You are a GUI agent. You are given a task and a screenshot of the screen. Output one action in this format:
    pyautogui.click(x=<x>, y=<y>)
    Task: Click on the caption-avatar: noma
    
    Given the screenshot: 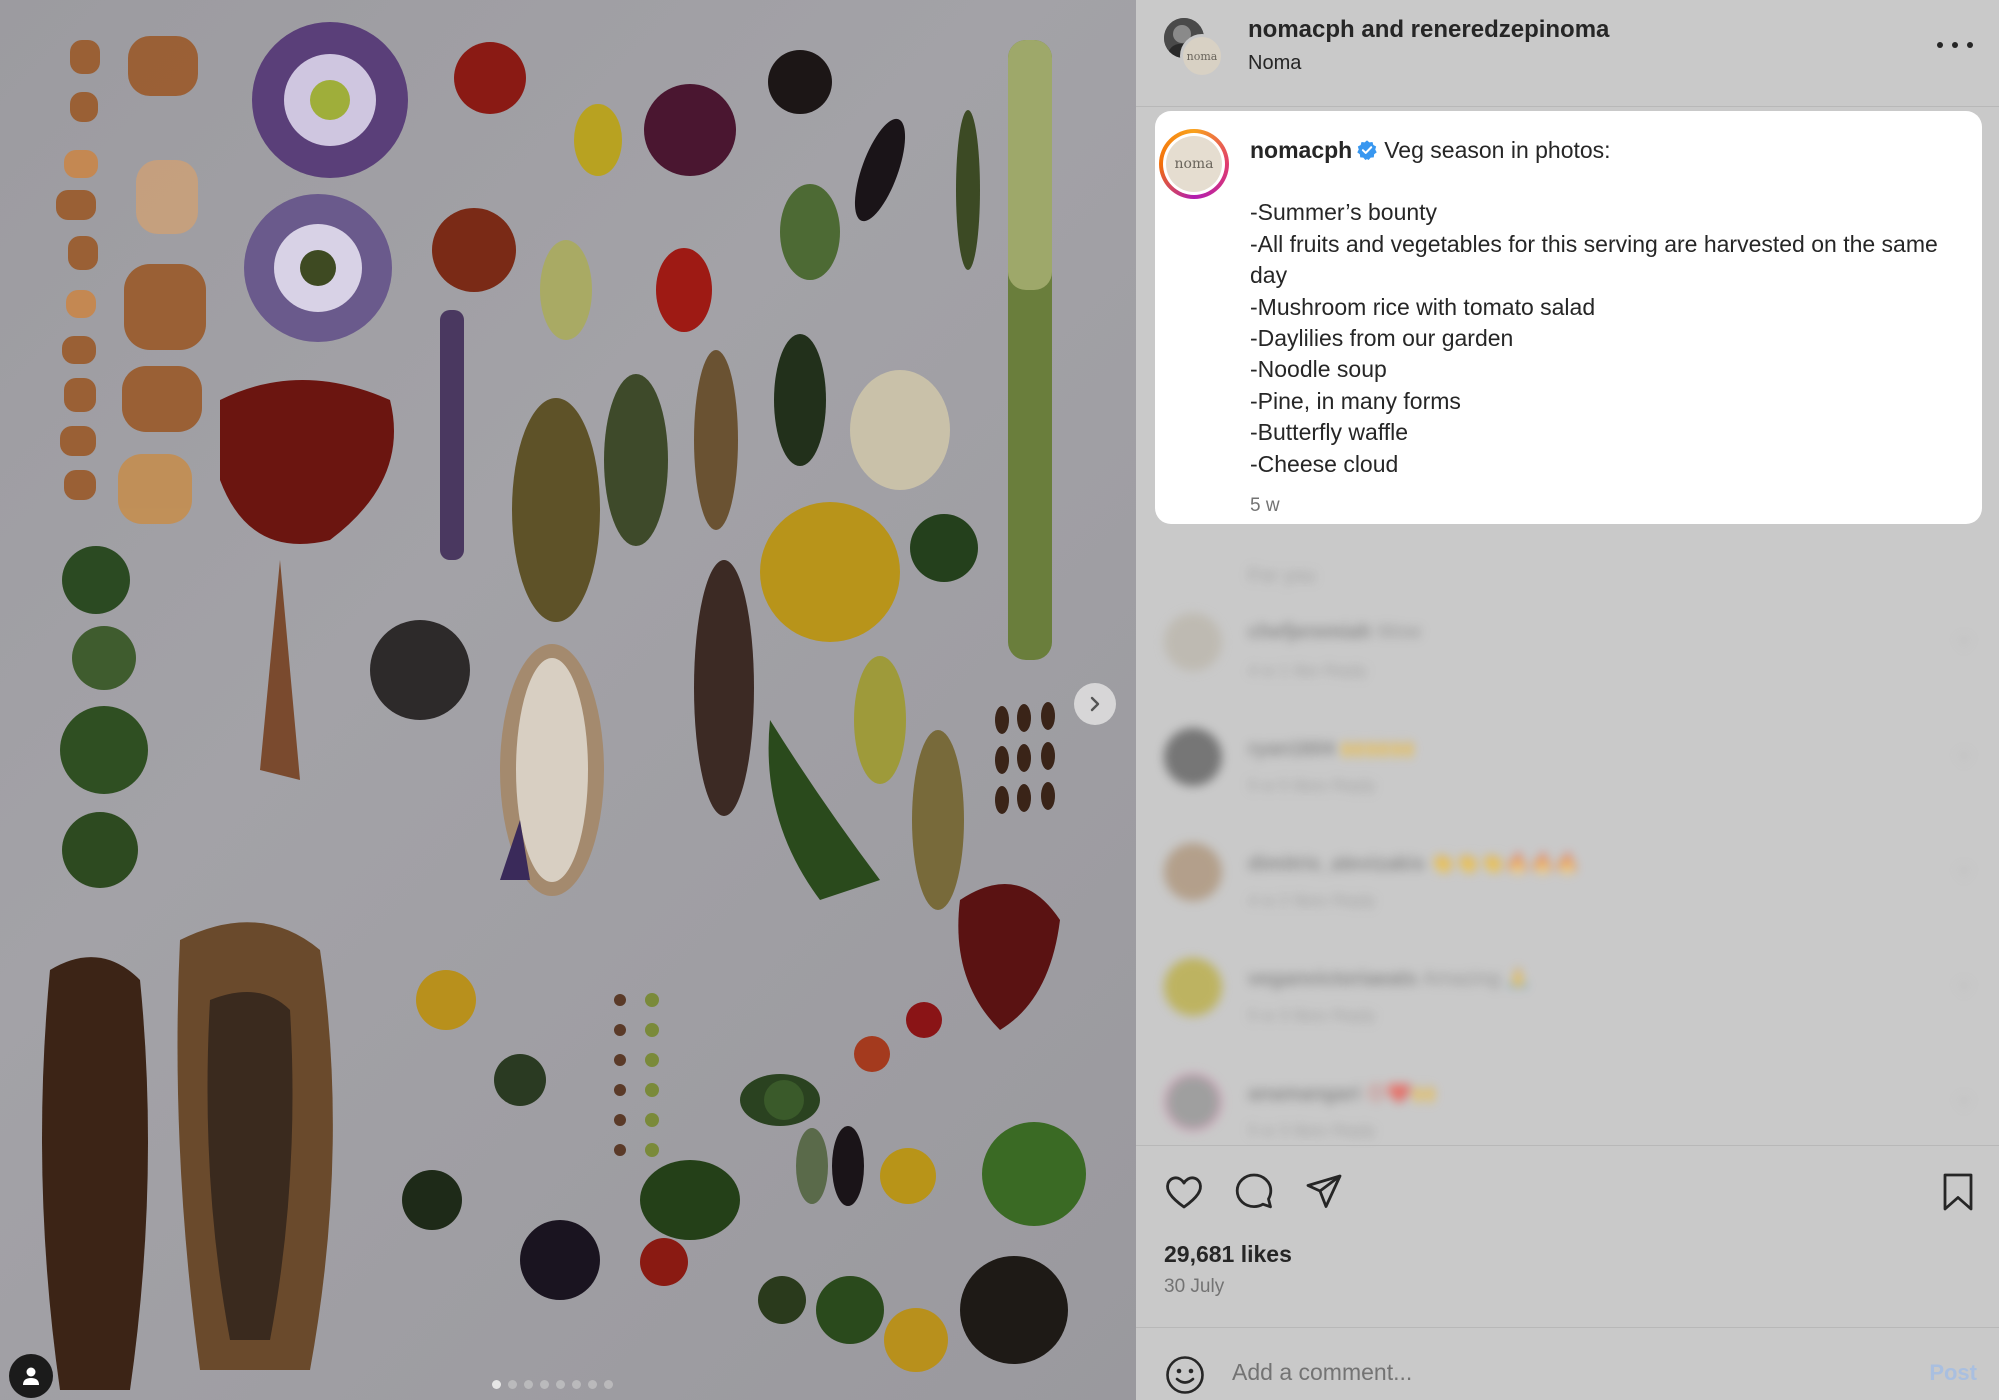 What is the action you would take?
    pyautogui.click(x=1194, y=164)
    